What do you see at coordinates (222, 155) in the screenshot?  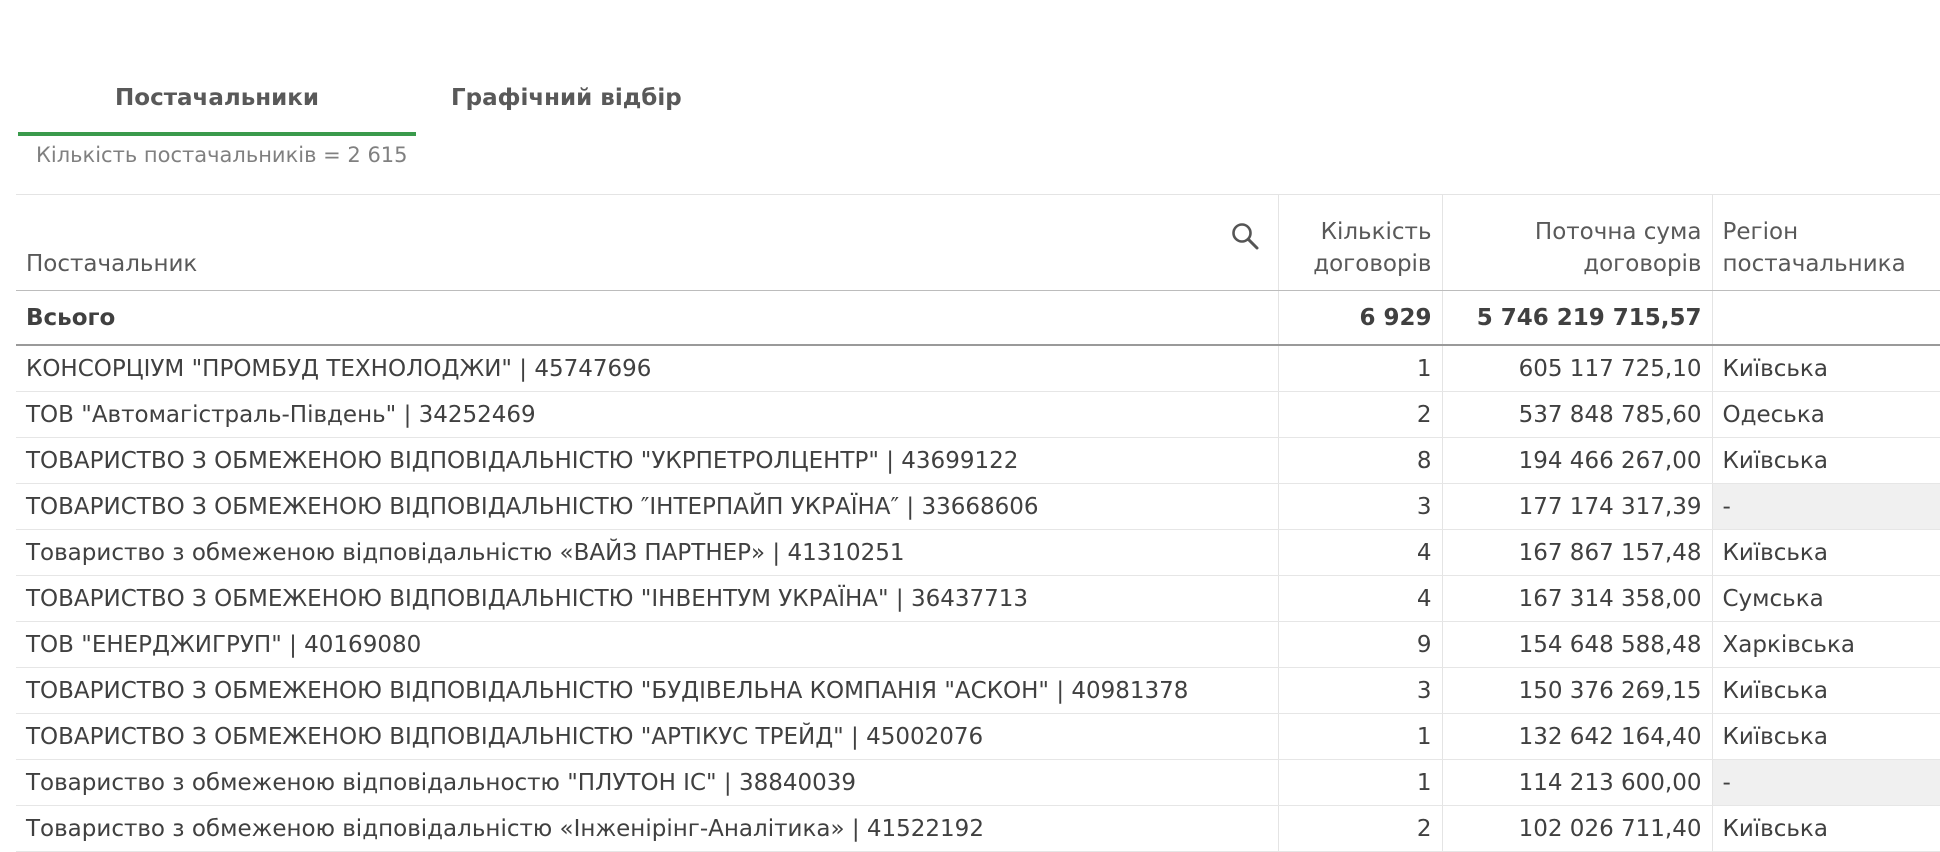 I see `suppliers-count: Кількість постачальників = 2 615` at bounding box center [222, 155].